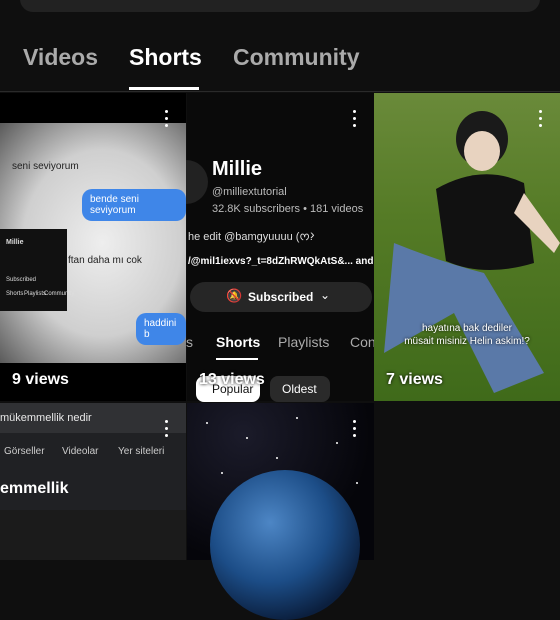  Describe the element at coordinates (189, 342) in the screenshot. I see `mini-tab: s` at that location.